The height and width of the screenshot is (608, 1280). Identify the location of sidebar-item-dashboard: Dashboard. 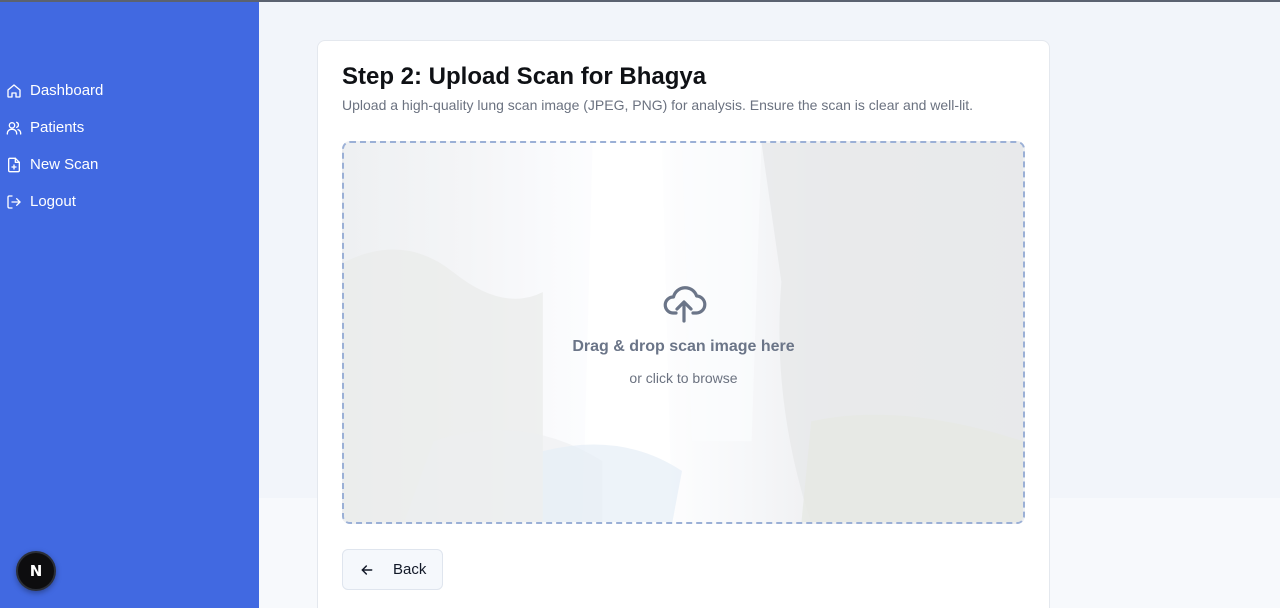
(129, 90).